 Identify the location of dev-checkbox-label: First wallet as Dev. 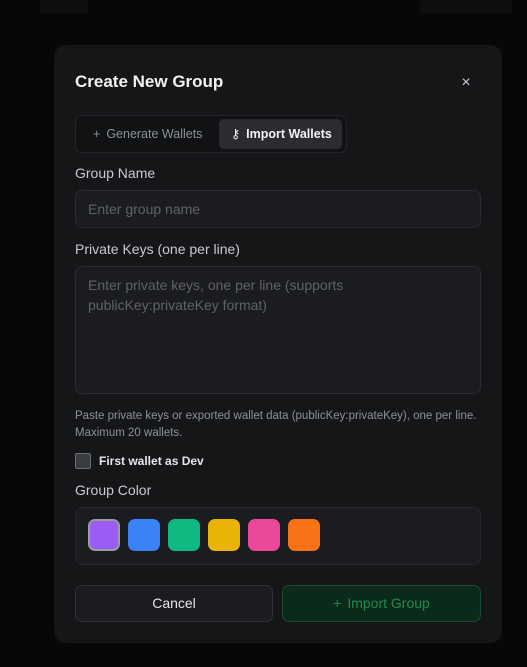
(151, 461).